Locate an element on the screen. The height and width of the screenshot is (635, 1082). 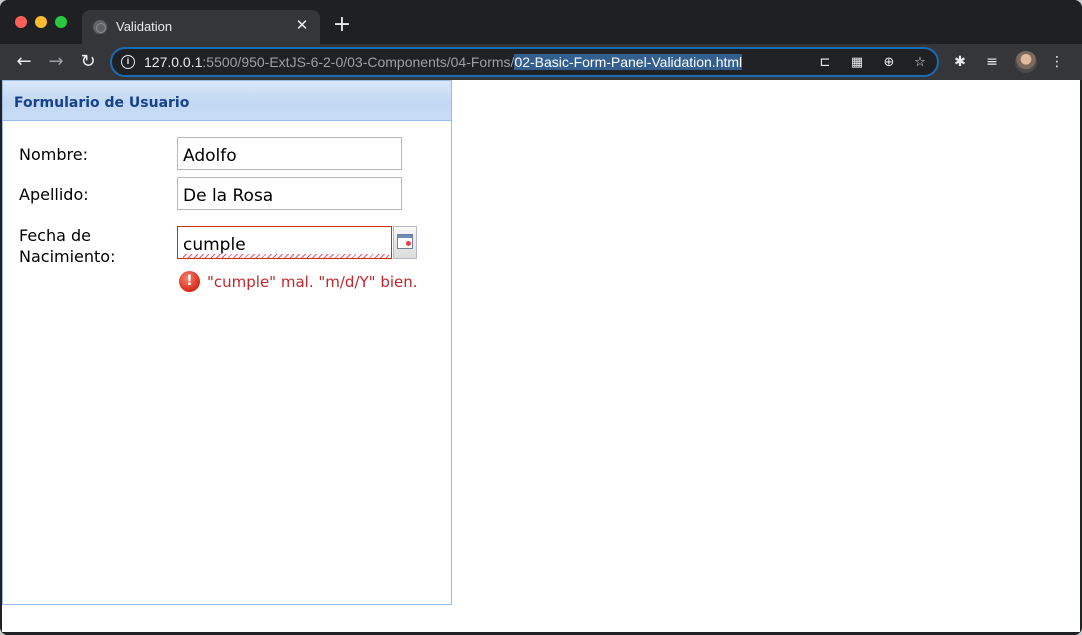
tab-strip: Validation ✕ + is located at coordinates (541, 22).